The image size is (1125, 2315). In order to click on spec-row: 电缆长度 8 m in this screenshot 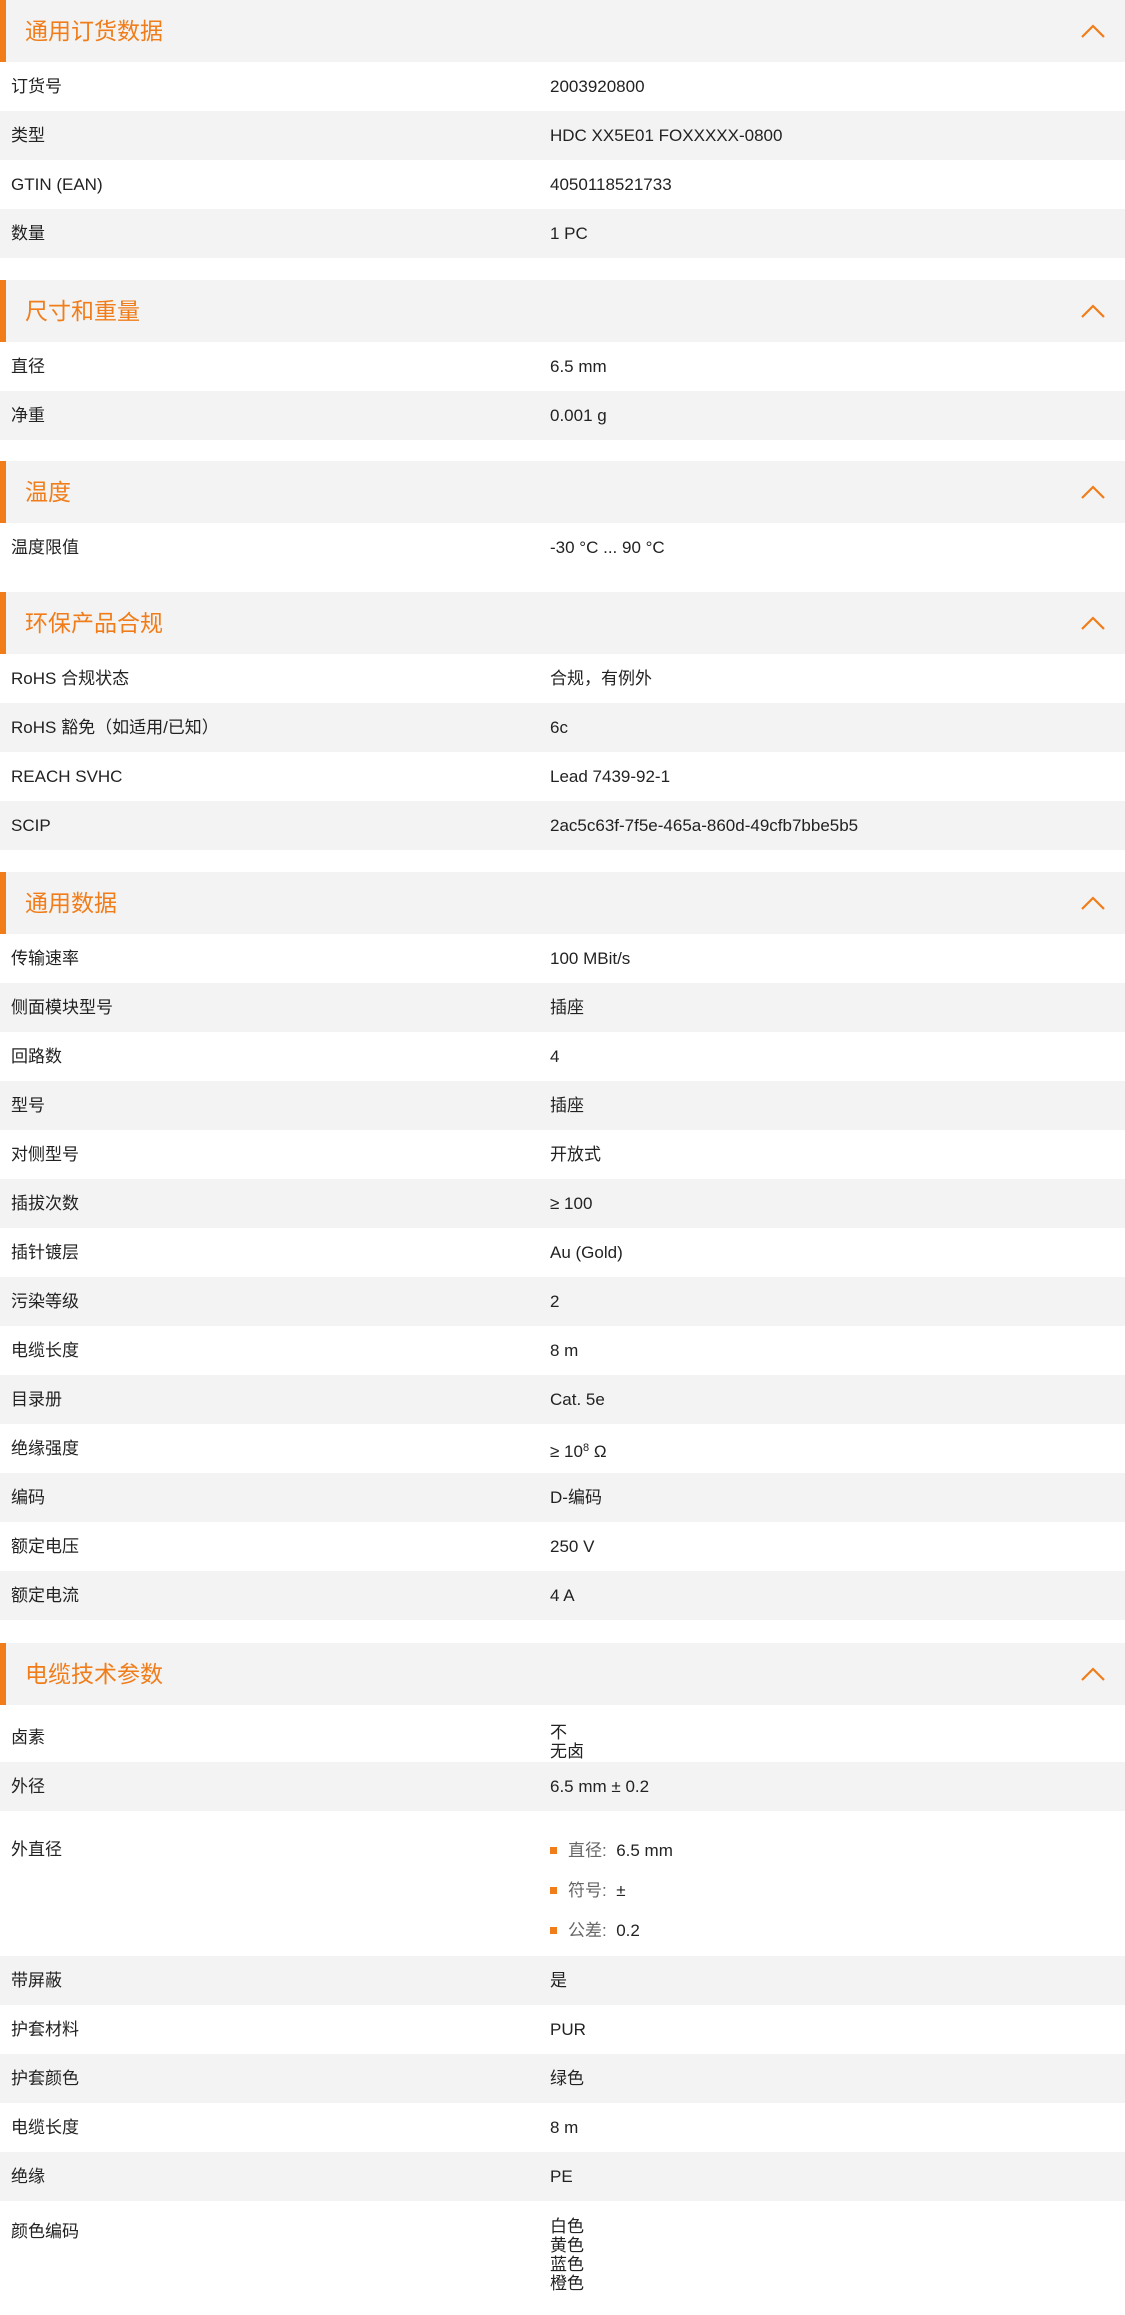, I will do `click(562, 2127)`.